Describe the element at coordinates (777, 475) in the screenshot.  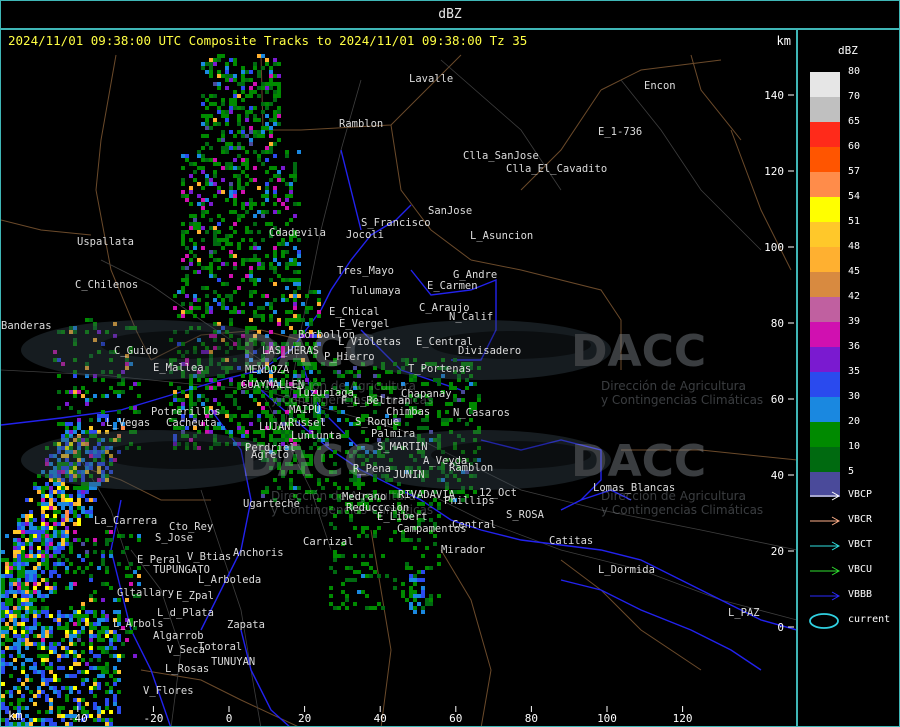
I see `y-tick-label: 40` at that location.